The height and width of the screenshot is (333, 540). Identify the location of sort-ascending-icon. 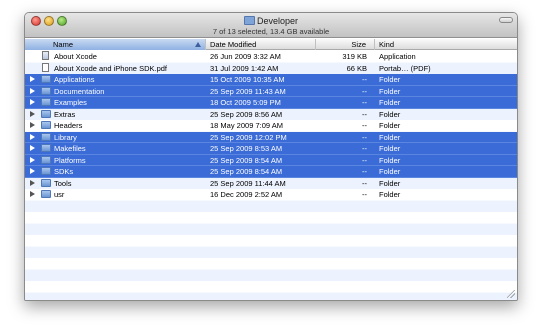
(198, 44).